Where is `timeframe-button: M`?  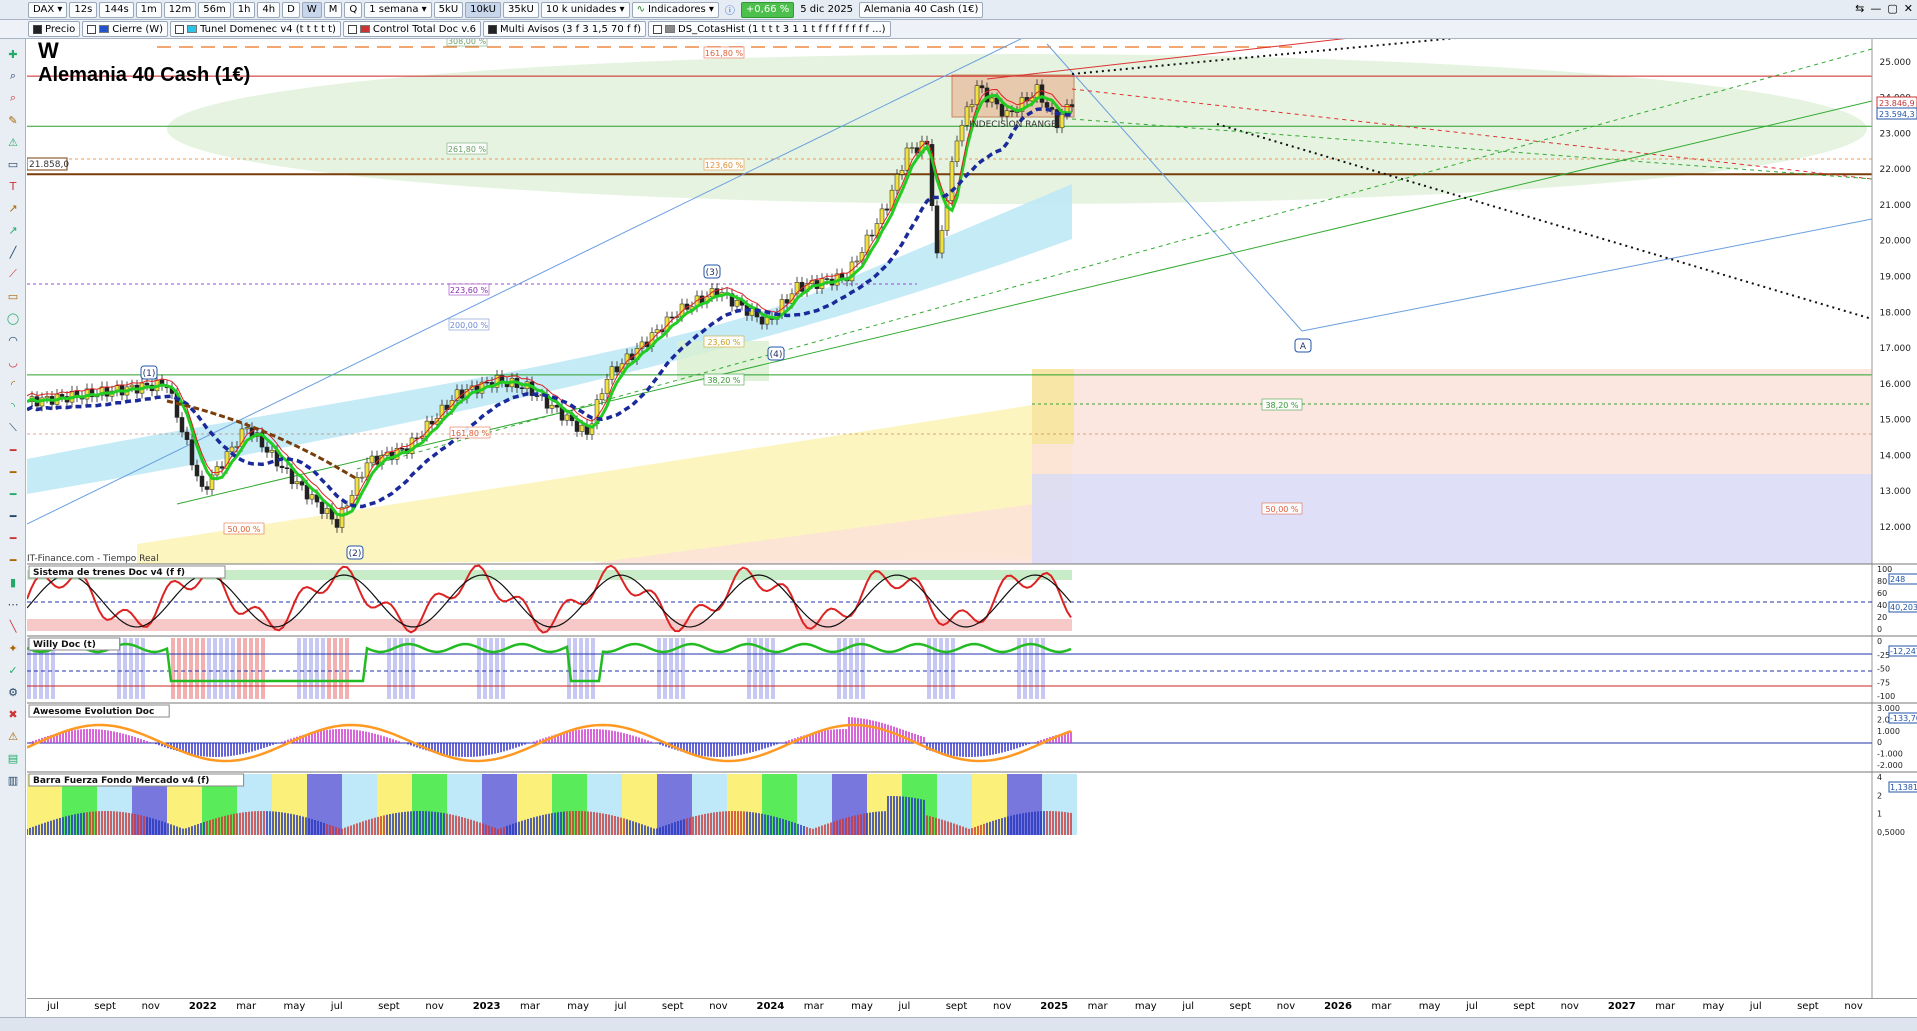 timeframe-button: M is located at coordinates (333, 9).